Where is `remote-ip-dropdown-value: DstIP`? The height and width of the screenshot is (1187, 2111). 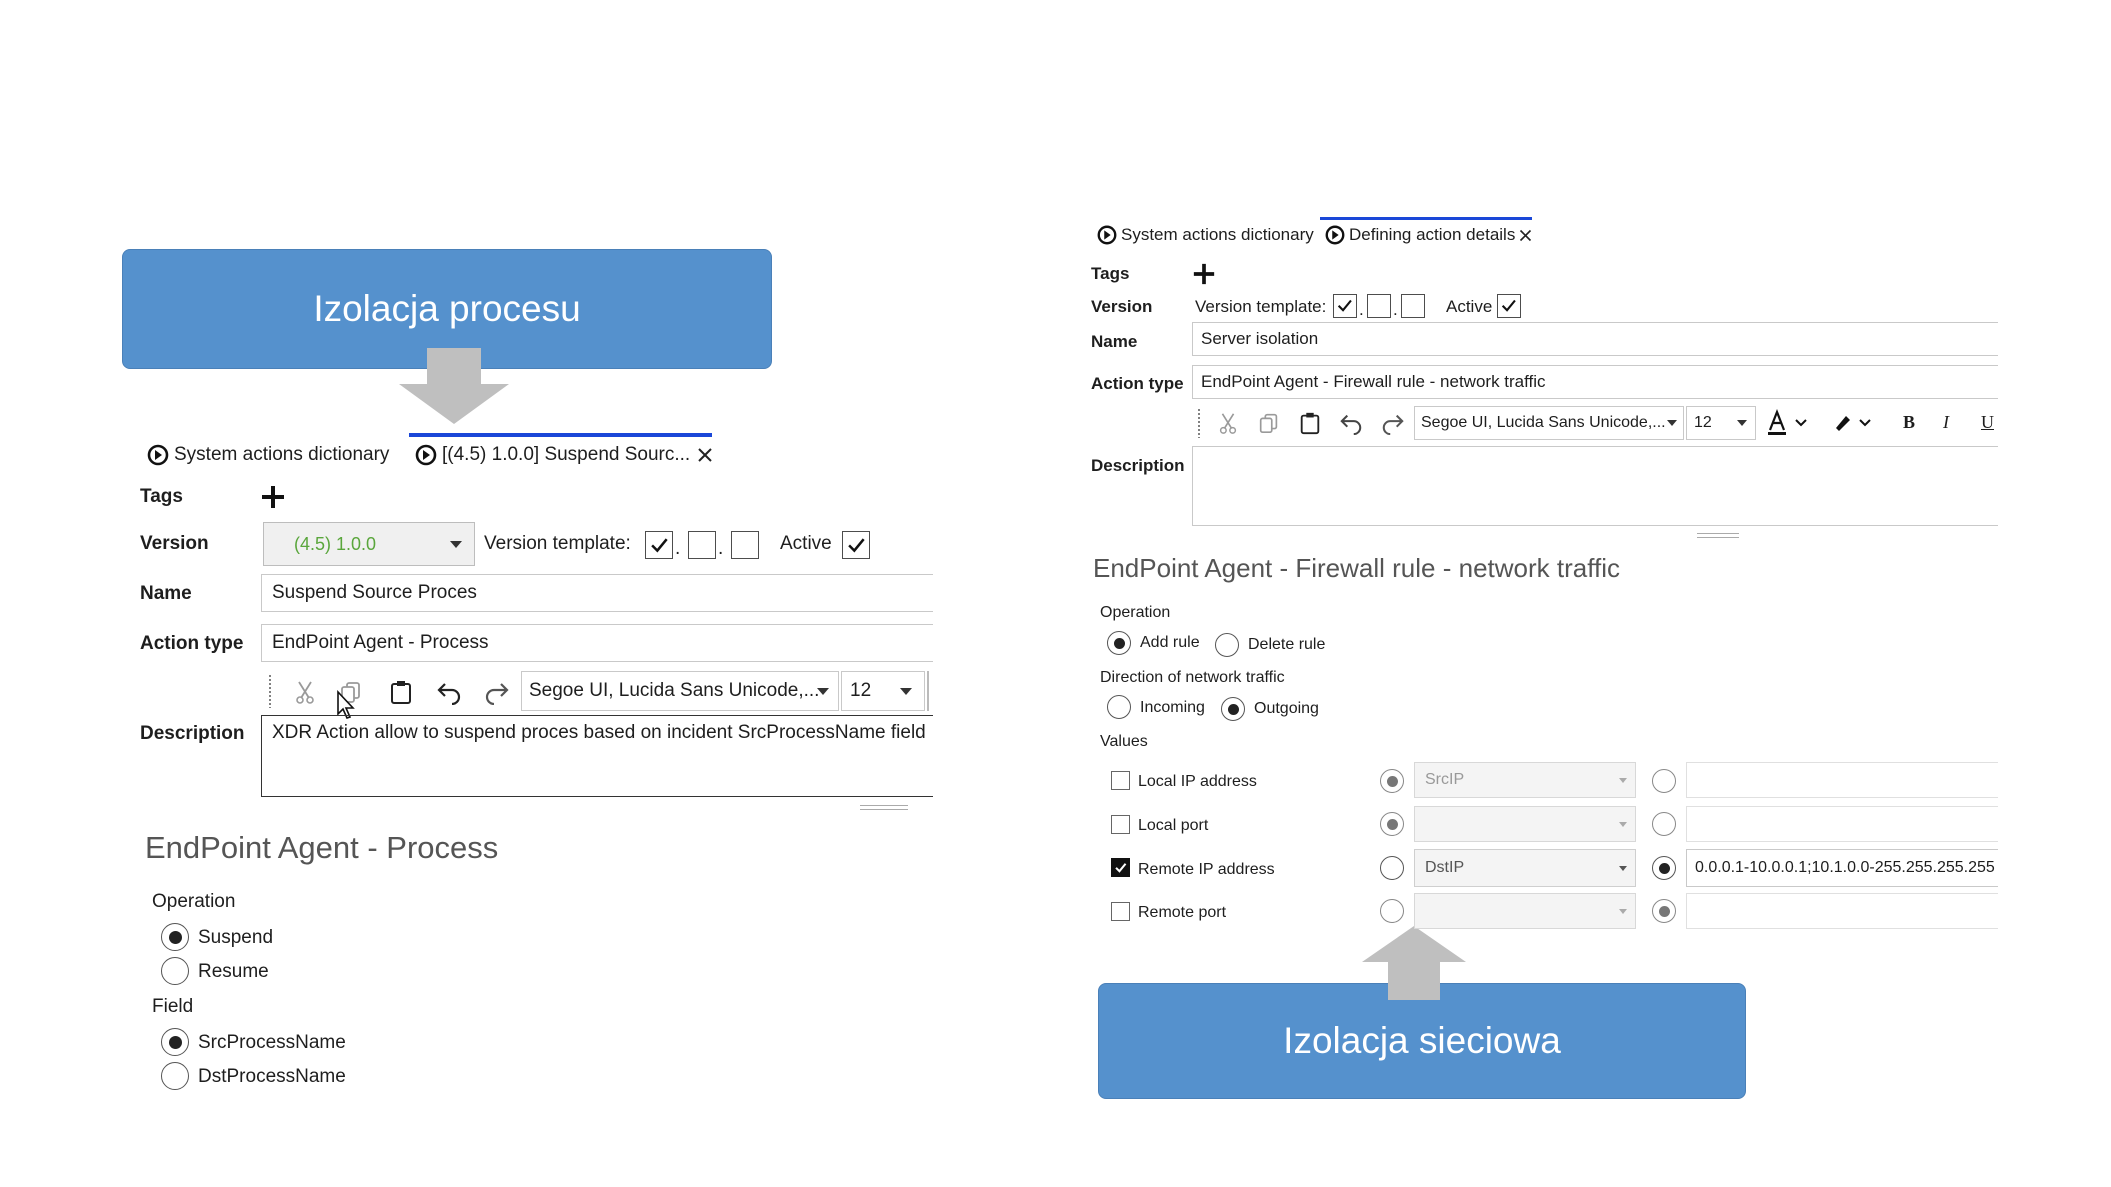
remote-ip-dropdown-value: DstIP is located at coordinates (1445, 867).